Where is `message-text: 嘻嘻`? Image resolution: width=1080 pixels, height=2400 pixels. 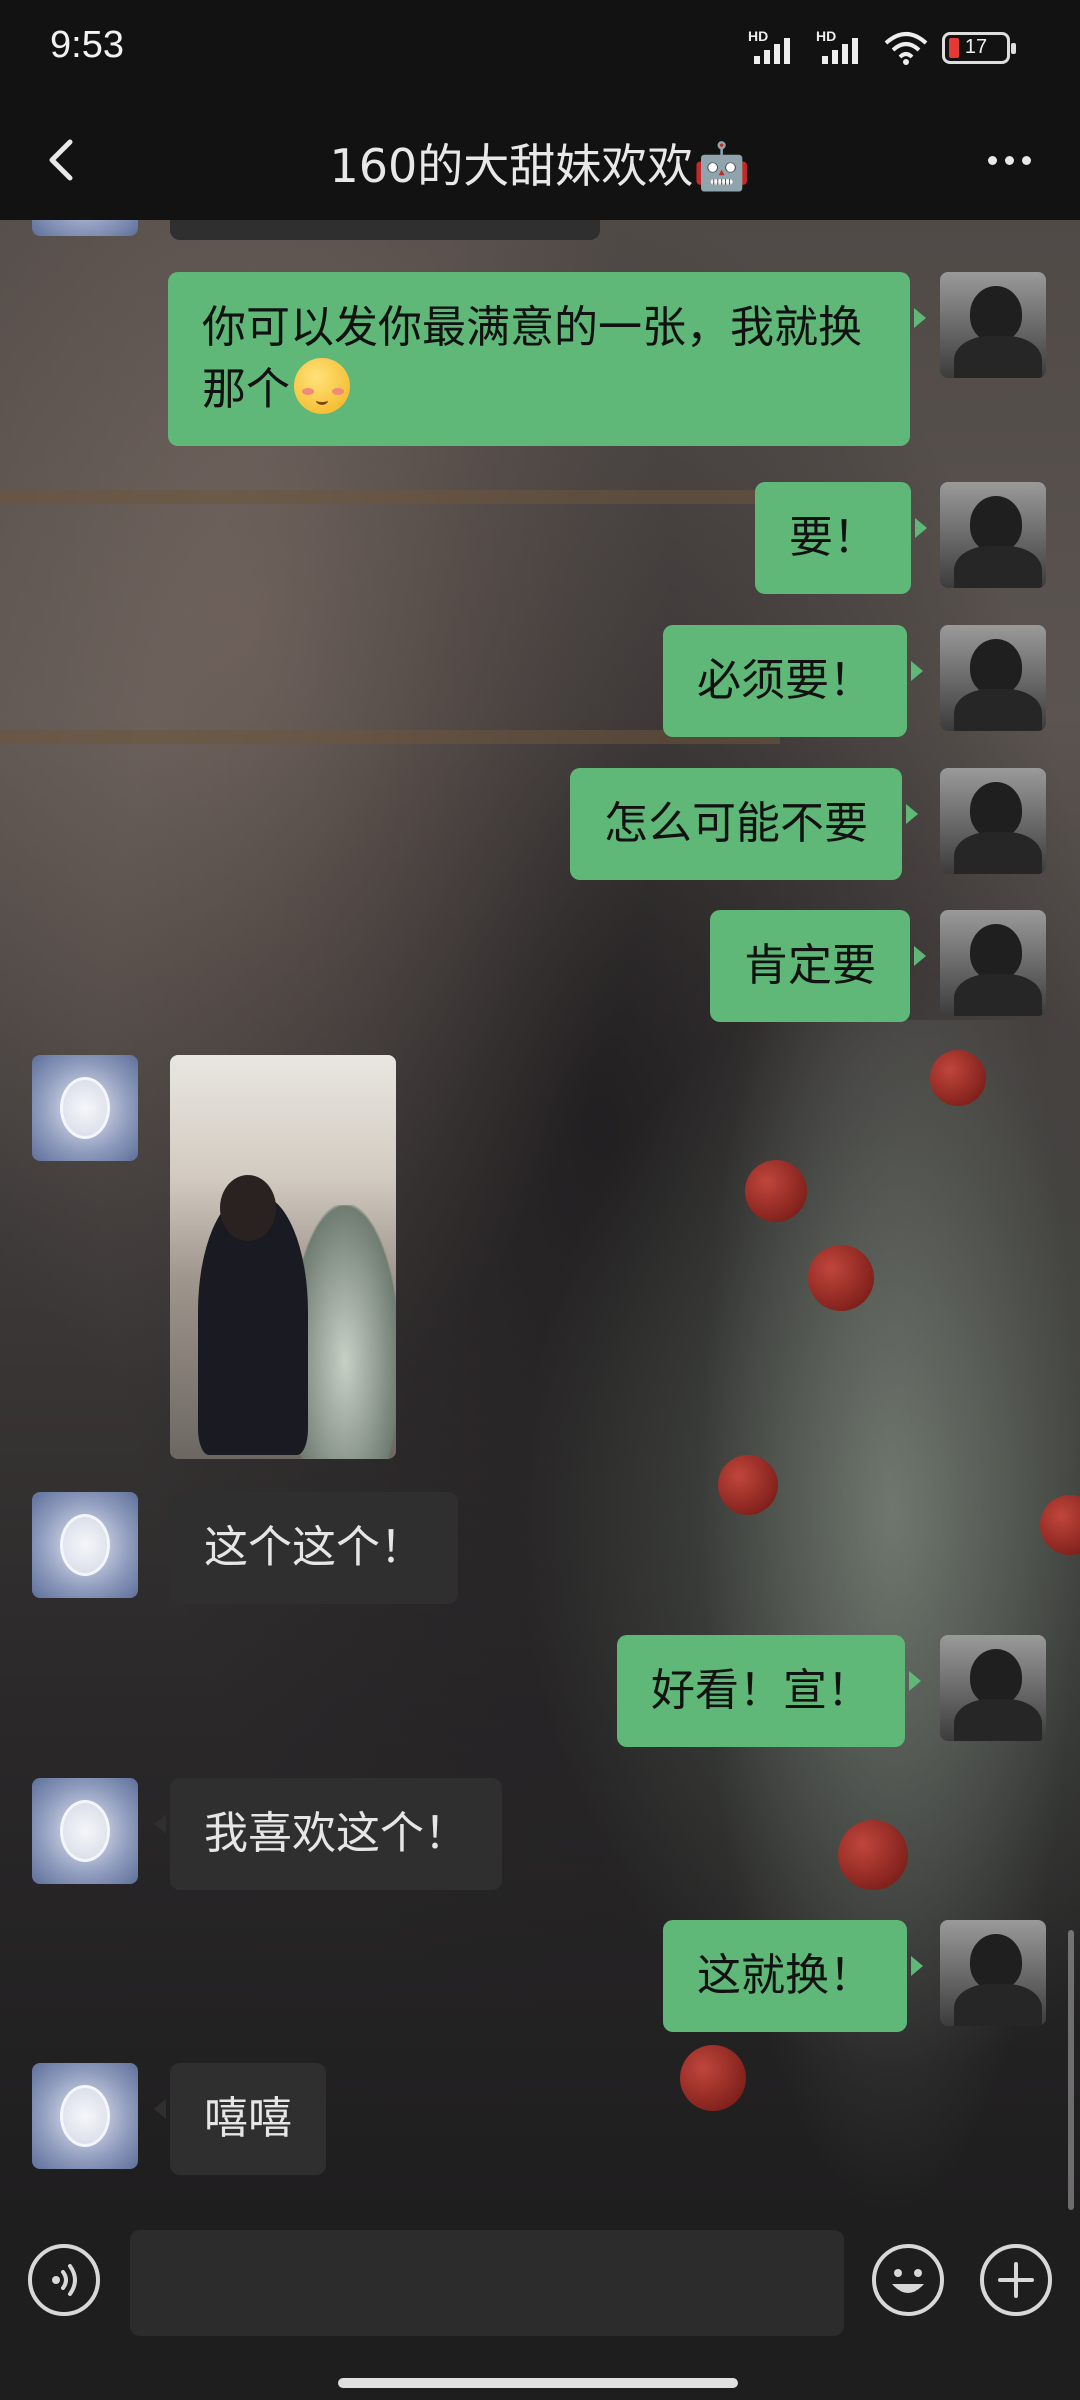
message-text: 嘻嘻 is located at coordinates (248, 2118).